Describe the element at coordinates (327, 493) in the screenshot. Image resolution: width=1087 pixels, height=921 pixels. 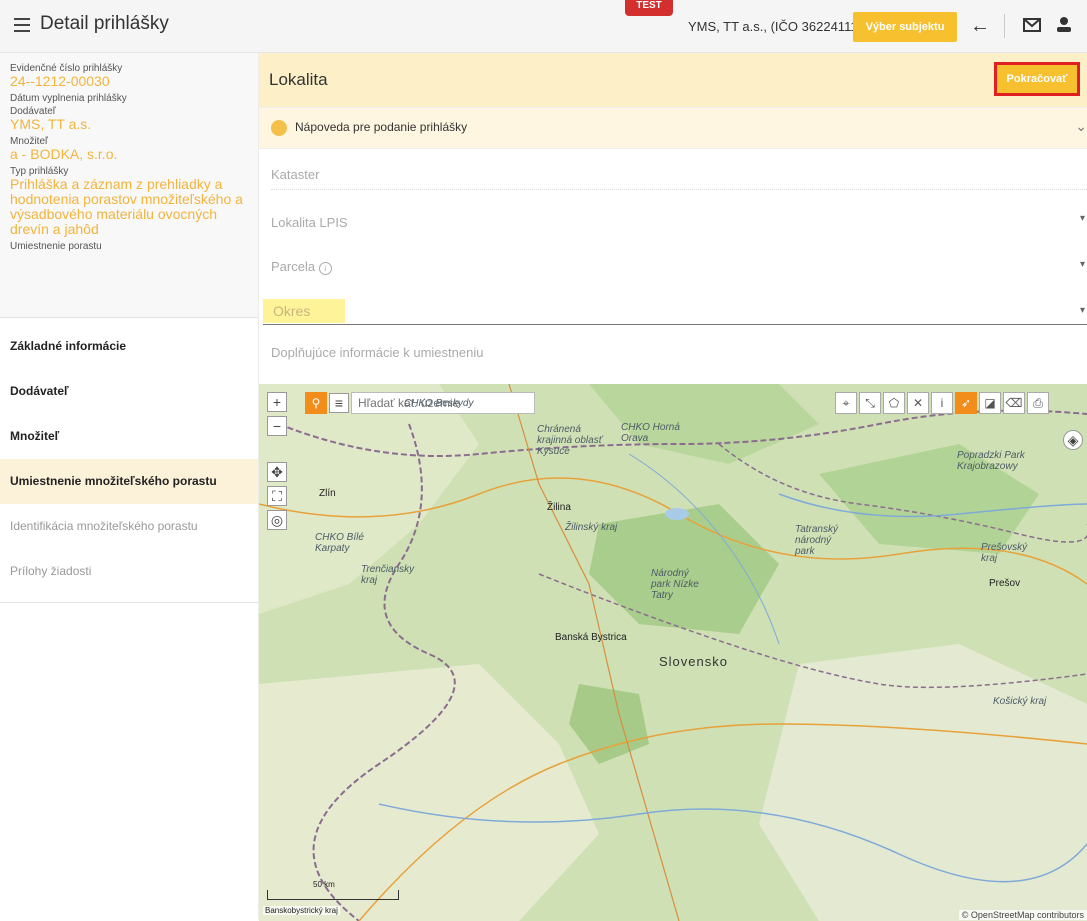
I see `map-city: Zlín` at that location.